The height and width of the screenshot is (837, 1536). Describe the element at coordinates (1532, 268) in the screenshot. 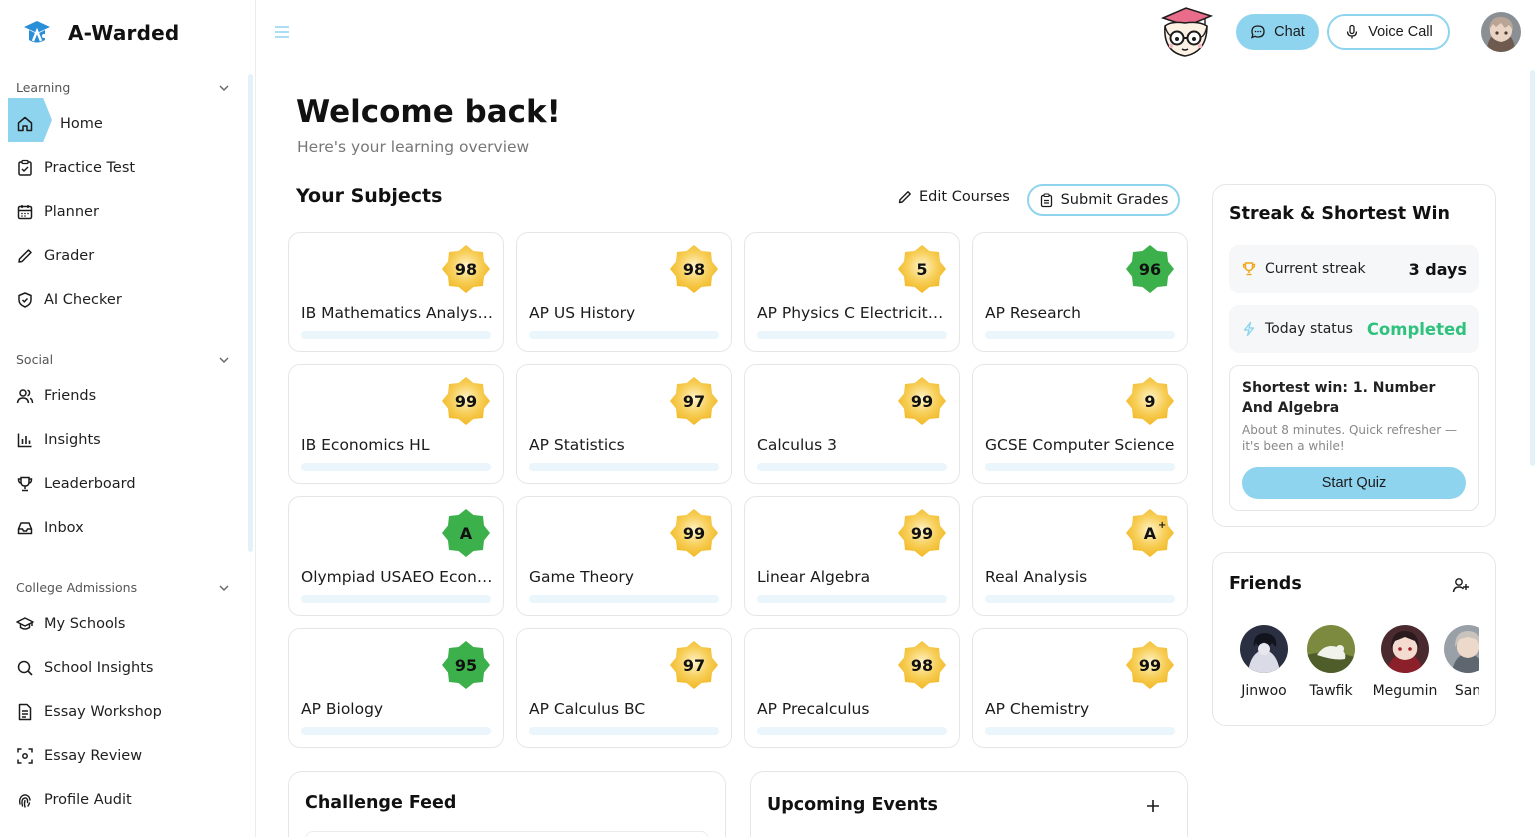

I see `main-scrollbar` at that location.